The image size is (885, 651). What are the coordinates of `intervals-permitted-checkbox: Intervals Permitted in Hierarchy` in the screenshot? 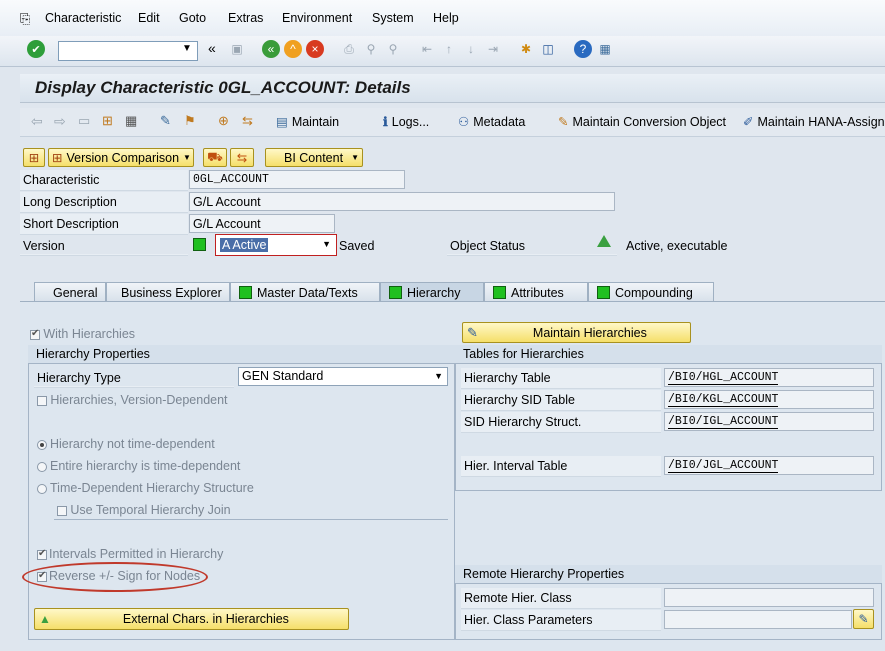 It's located at (130, 554).